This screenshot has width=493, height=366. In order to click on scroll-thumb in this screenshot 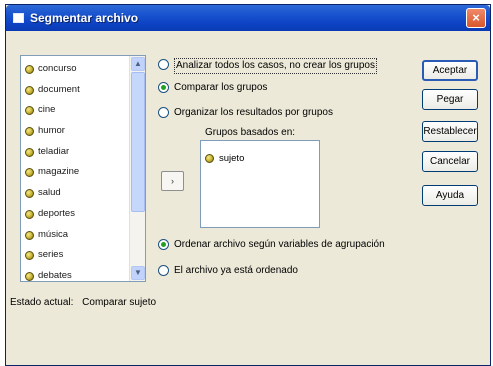, I will do `click(138, 142)`.